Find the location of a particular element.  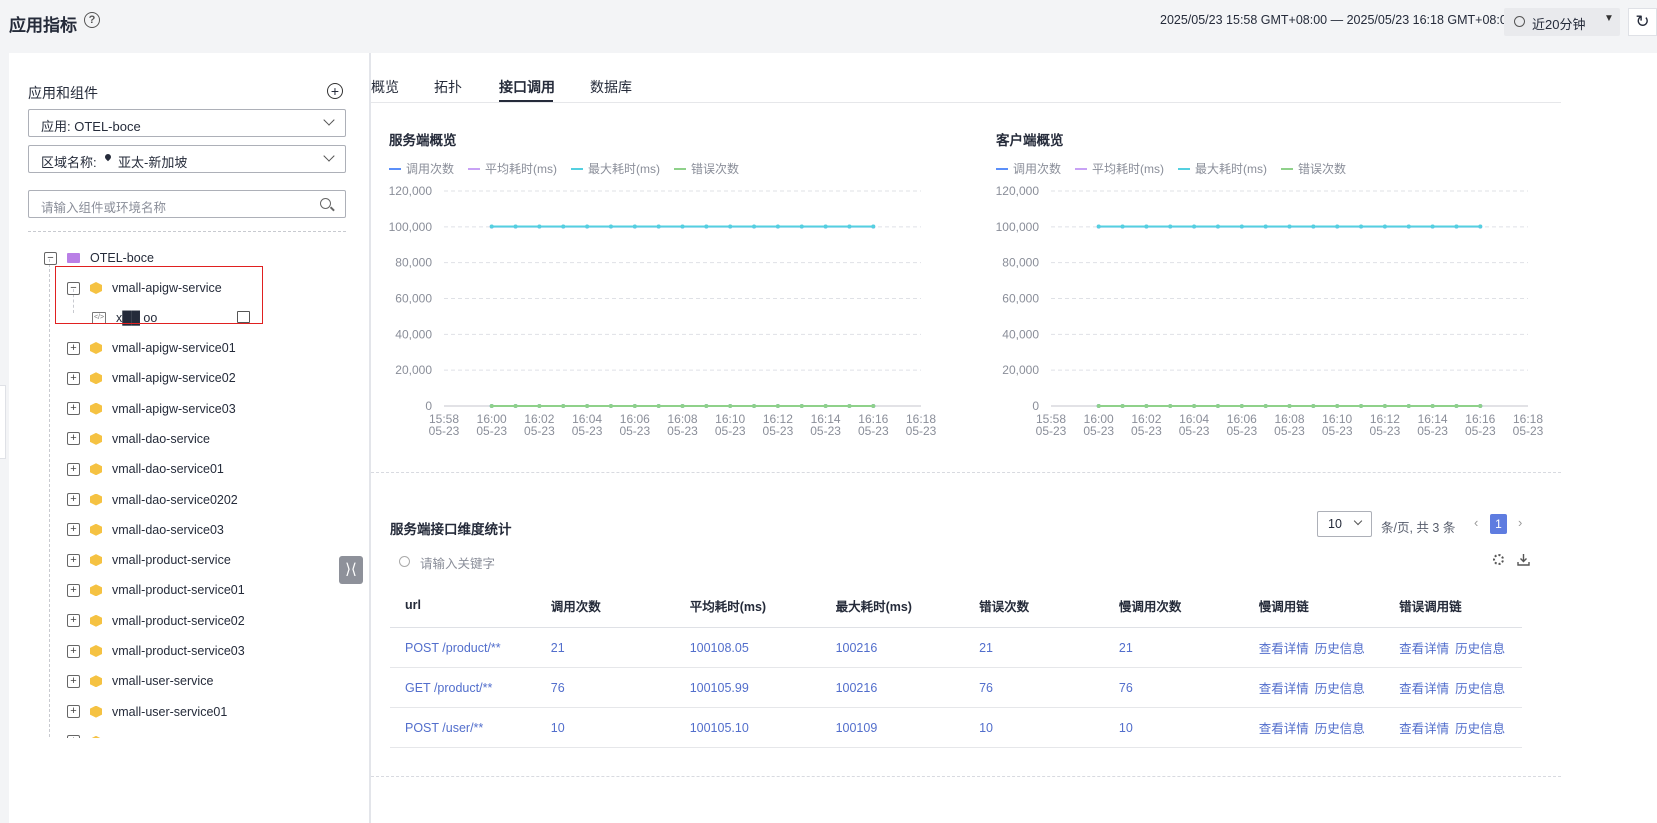

download-icon is located at coordinates (1523, 559).